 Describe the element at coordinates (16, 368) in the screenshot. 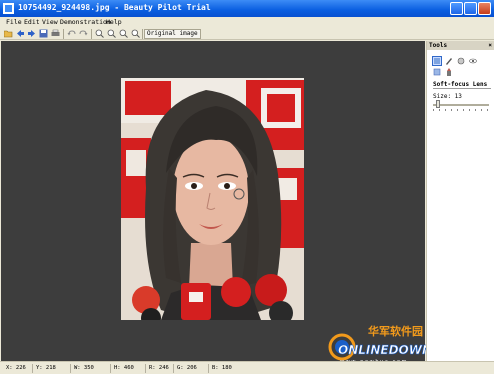

I see `status-x: X: 226` at that location.